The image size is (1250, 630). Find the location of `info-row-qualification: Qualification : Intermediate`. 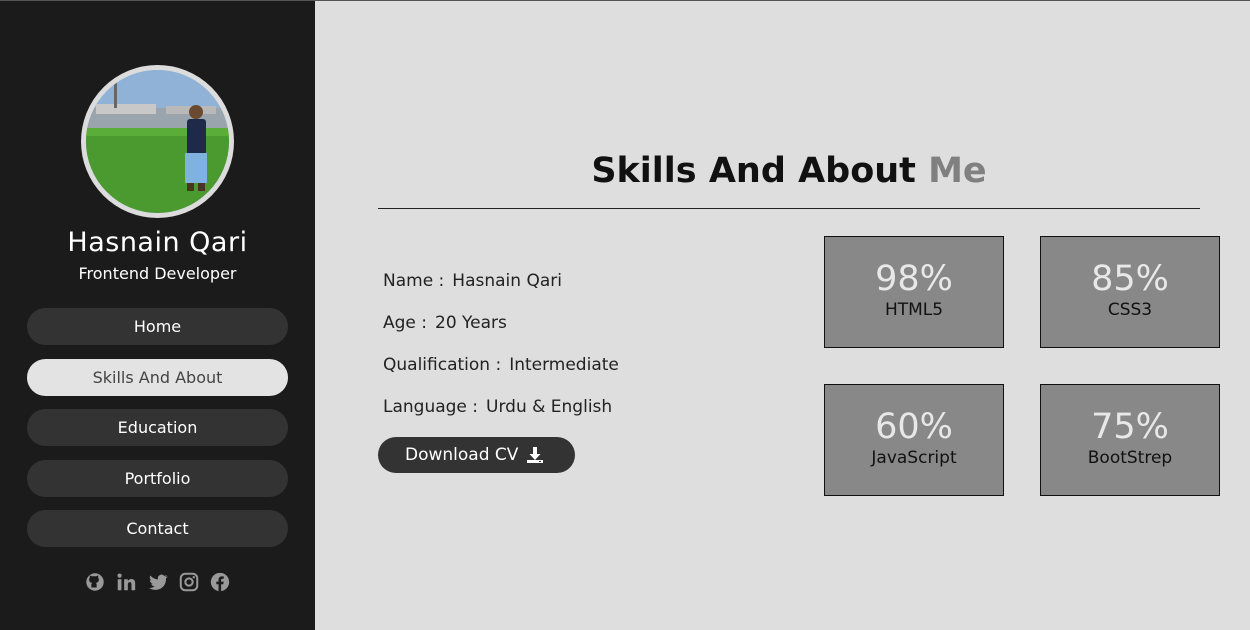

info-row-qualification: Qualification : Intermediate is located at coordinates (501, 372).